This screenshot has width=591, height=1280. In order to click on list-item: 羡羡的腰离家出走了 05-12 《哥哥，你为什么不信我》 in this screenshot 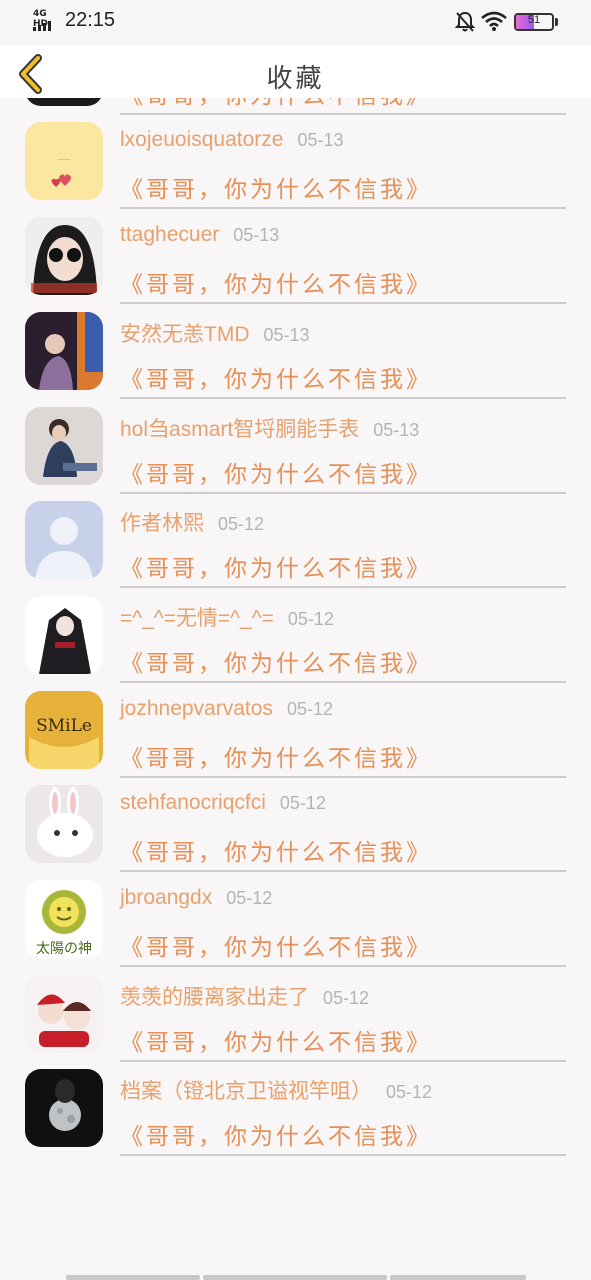, I will do `click(295, 1023)`.